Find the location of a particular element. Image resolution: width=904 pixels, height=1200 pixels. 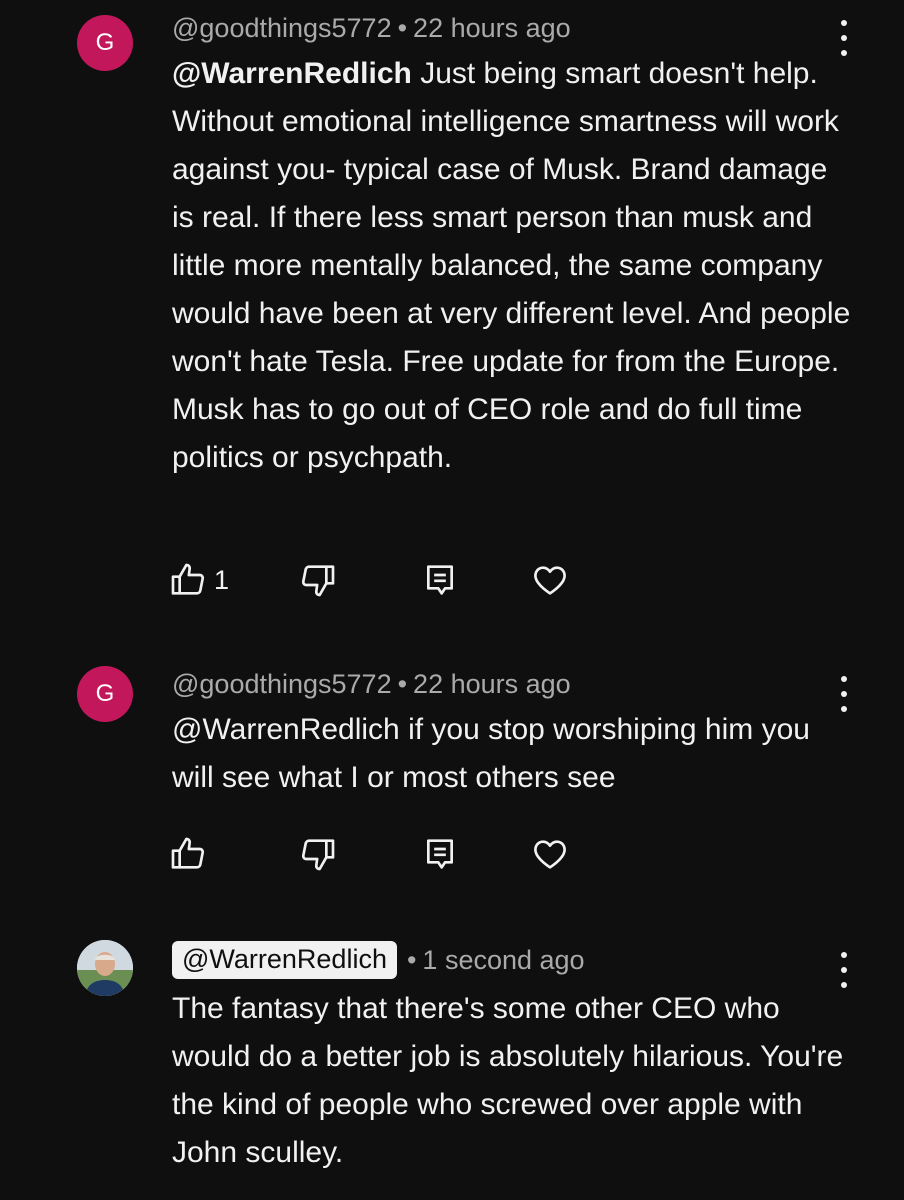

mention: @WarrenRedlich is located at coordinates (292, 73).